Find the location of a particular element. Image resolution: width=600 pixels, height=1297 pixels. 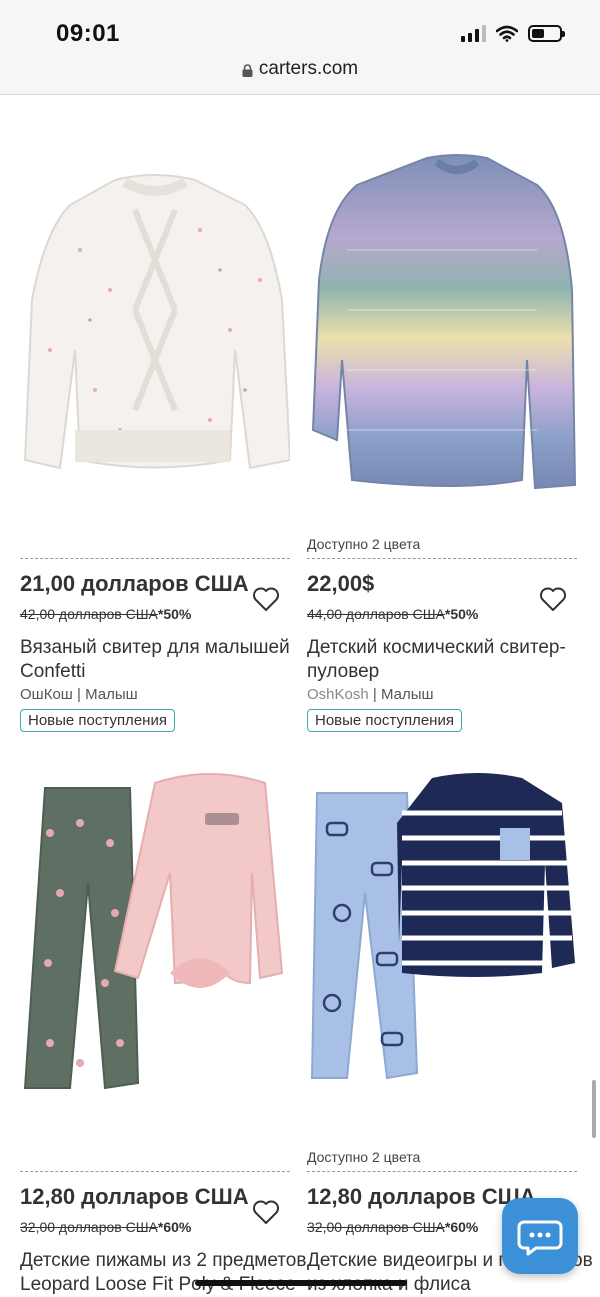

product-old-price: 44,00 долларов США*50% is located at coordinates (393, 614).